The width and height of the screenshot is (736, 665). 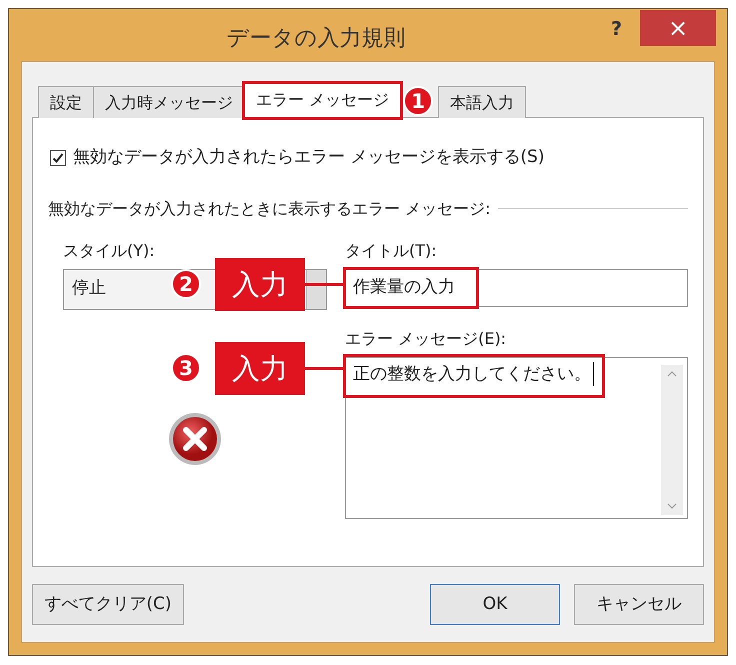 What do you see at coordinates (616, 29) in the screenshot?
I see `help-button: ?` at bounding box center [616, 29].